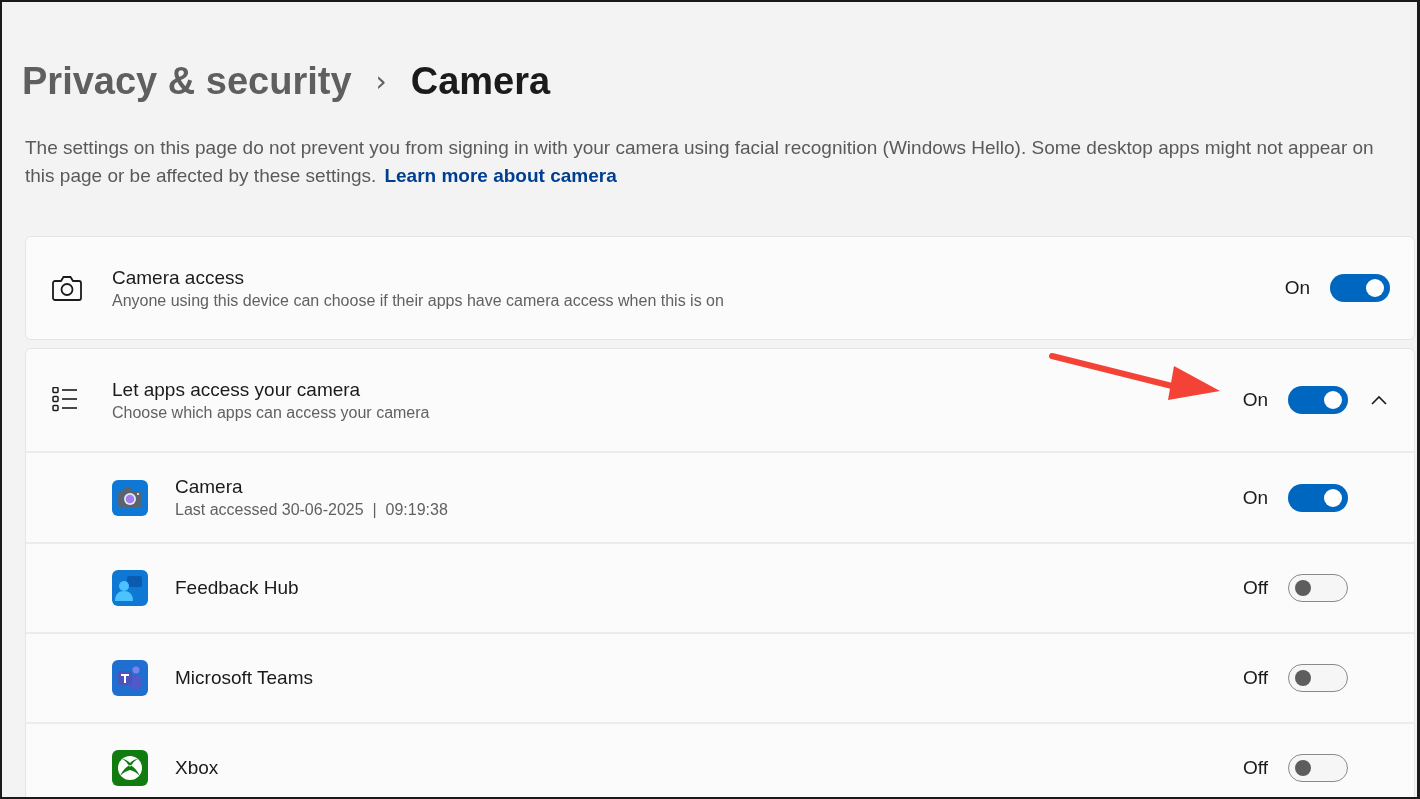  What do you see at coordinates (244, 678) in the screenshot?
I see `app-name: Microsoft Teams` at bounding box center [244, 678].